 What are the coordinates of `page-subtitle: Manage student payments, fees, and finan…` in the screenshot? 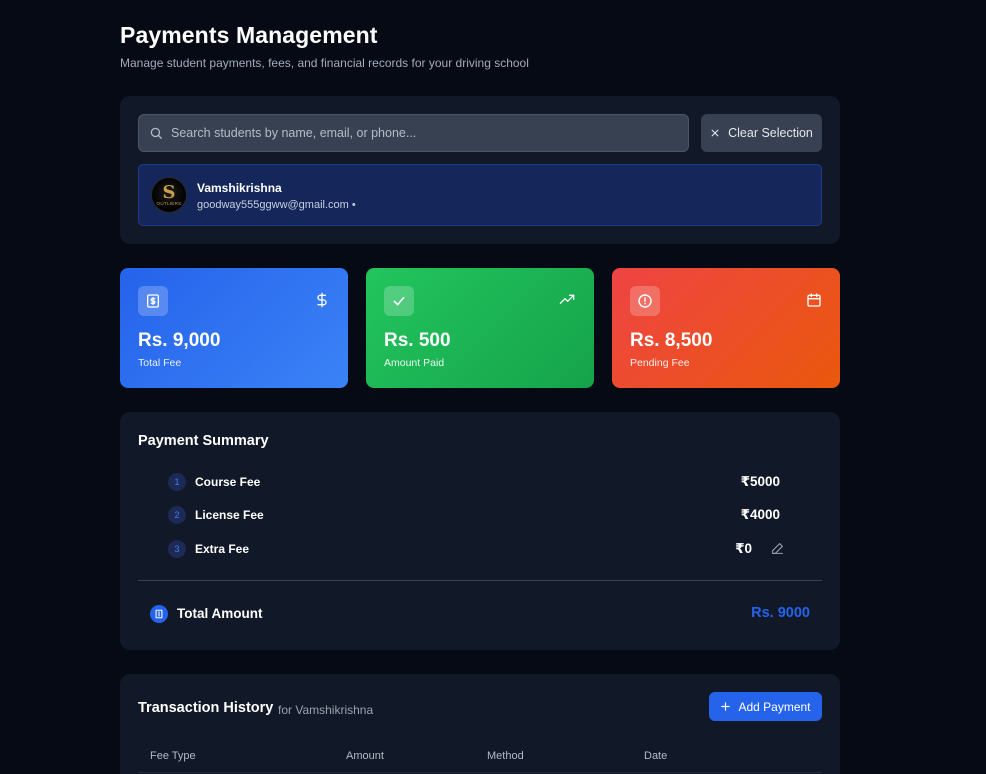 It's located at (324, 63).